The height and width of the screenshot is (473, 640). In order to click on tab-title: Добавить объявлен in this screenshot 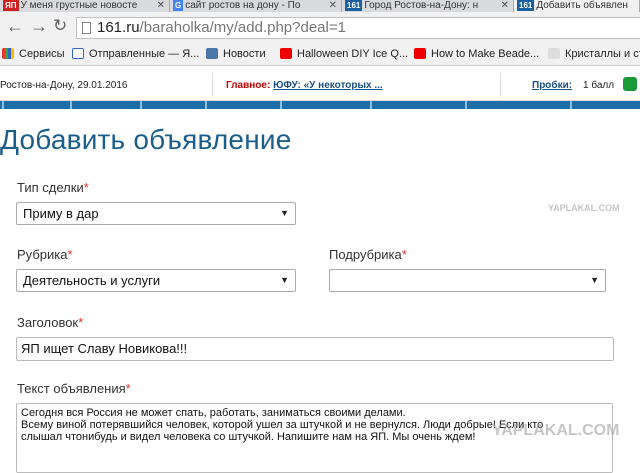, I will do `click(582, 5)`.